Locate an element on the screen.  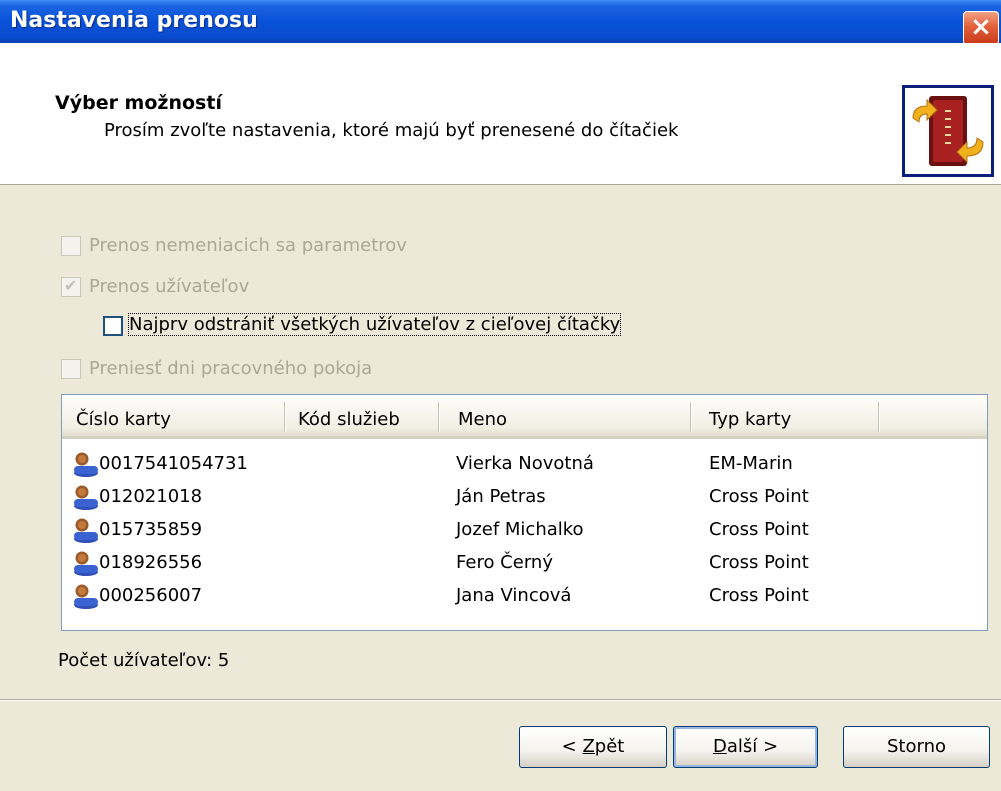
checkmark-icon: ✔ is located at coordinates (71, 285).